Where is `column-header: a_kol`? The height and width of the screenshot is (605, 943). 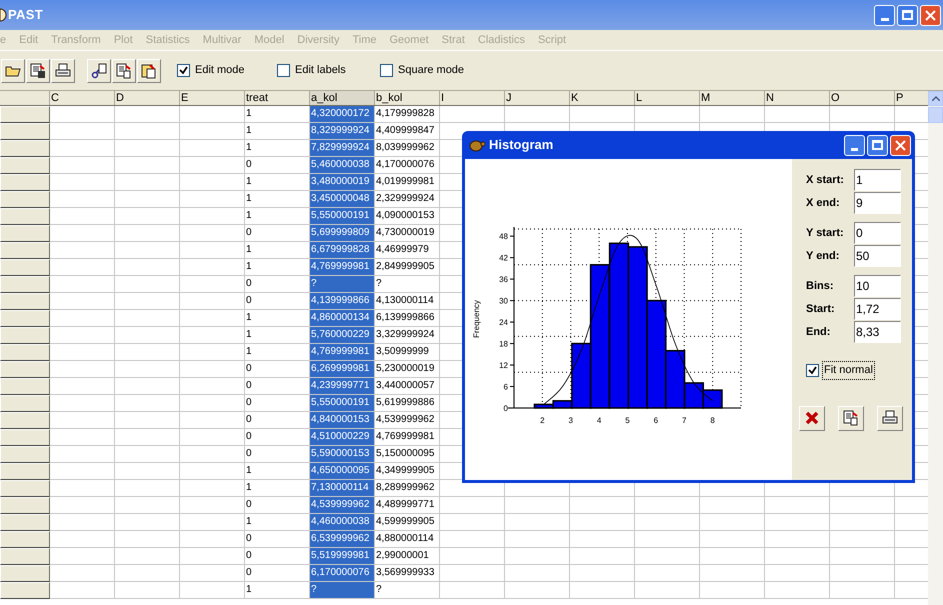 column-header: a_kol is located at coordinates (342, 98).